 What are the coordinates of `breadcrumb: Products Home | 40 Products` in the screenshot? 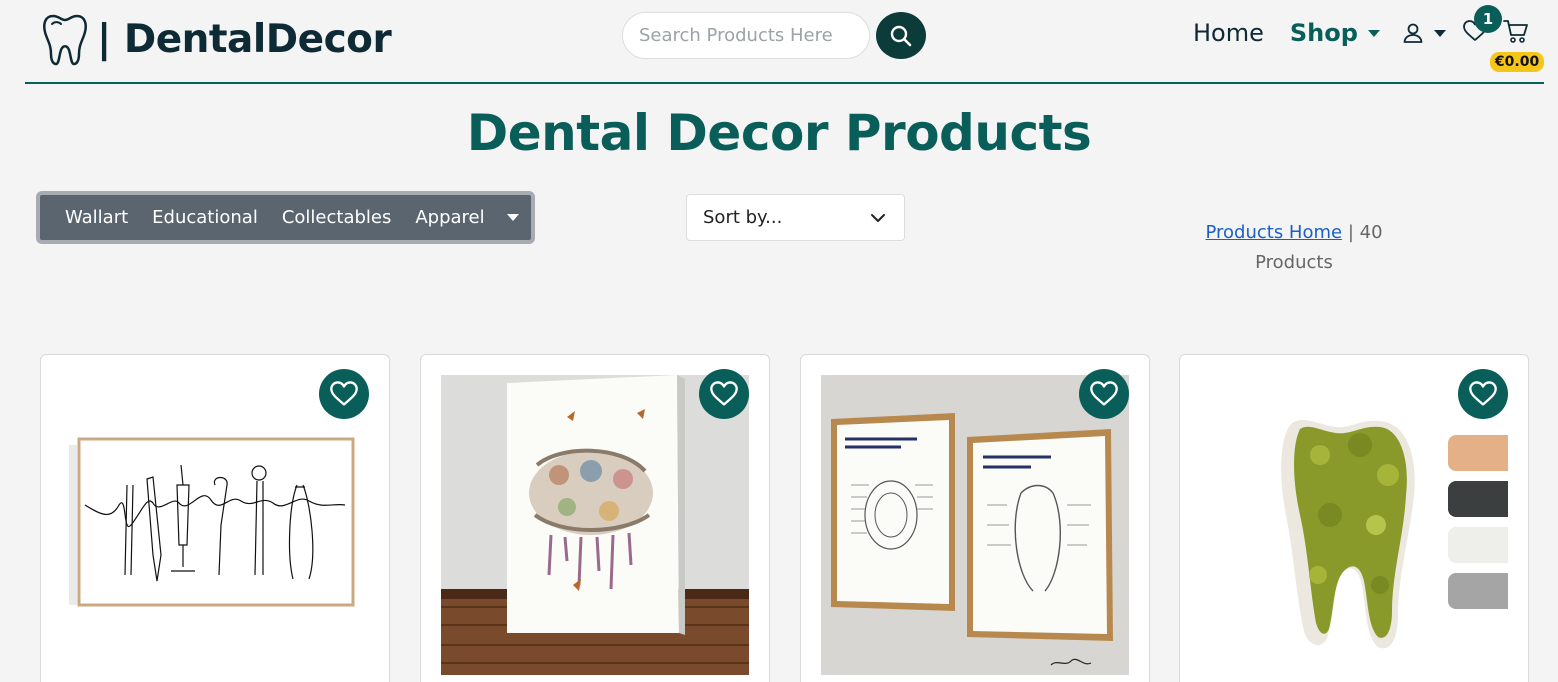 It's located at (1294, 248).